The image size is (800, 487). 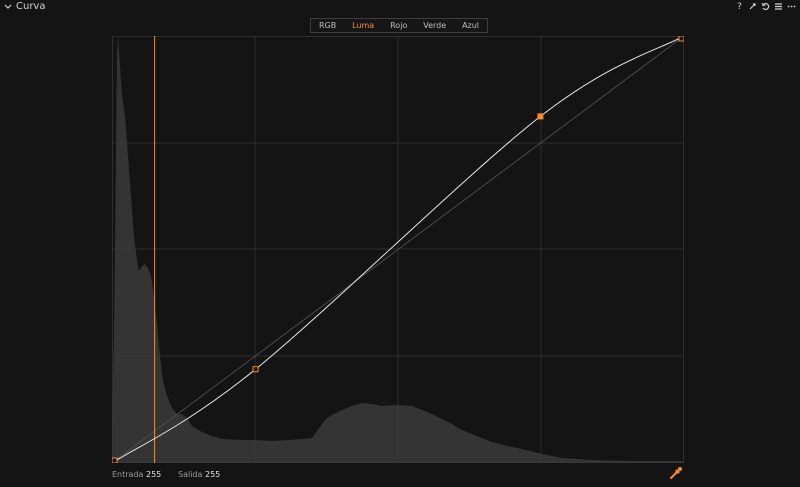 I want to click on tab-rojo: Rojo, so click(x=398, y=25).